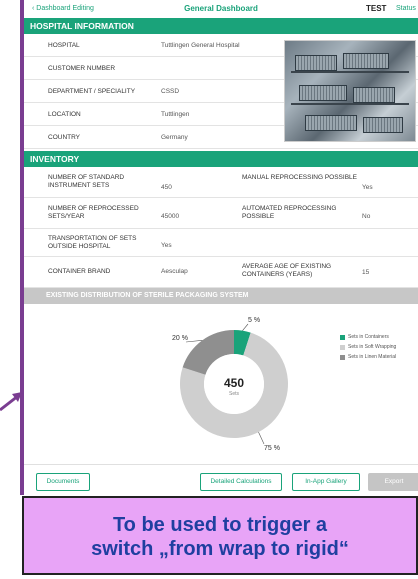 This screenshot has height=579, width=418. I want to click on center-label: Sets, so click(234, 394).